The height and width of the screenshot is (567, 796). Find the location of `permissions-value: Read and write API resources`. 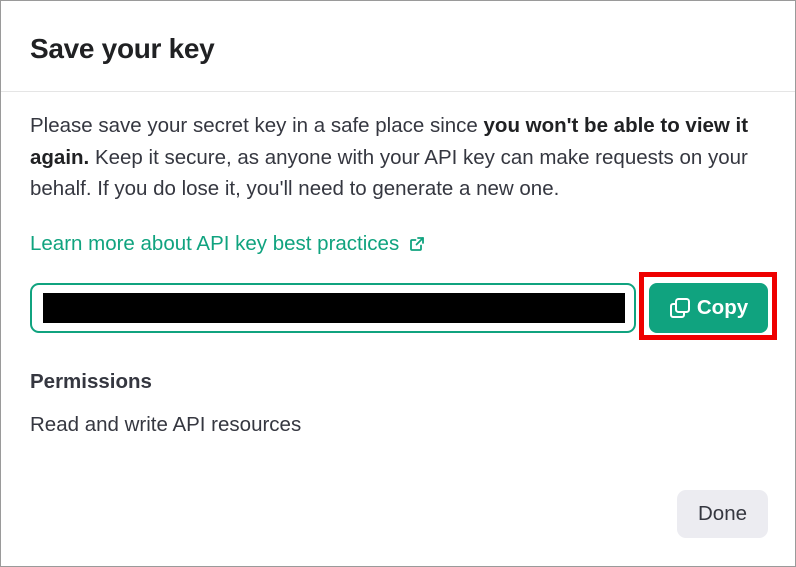

permissions-value: Read and write API resources is located at coordinates (166, 424).